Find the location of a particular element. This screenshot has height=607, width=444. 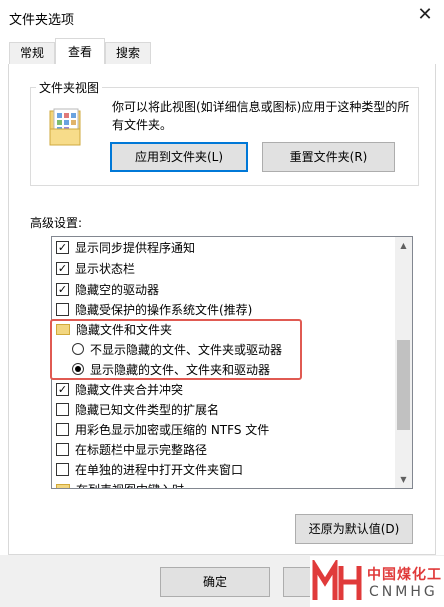

scrollbar-thumb is located at coordinates (403, 385).